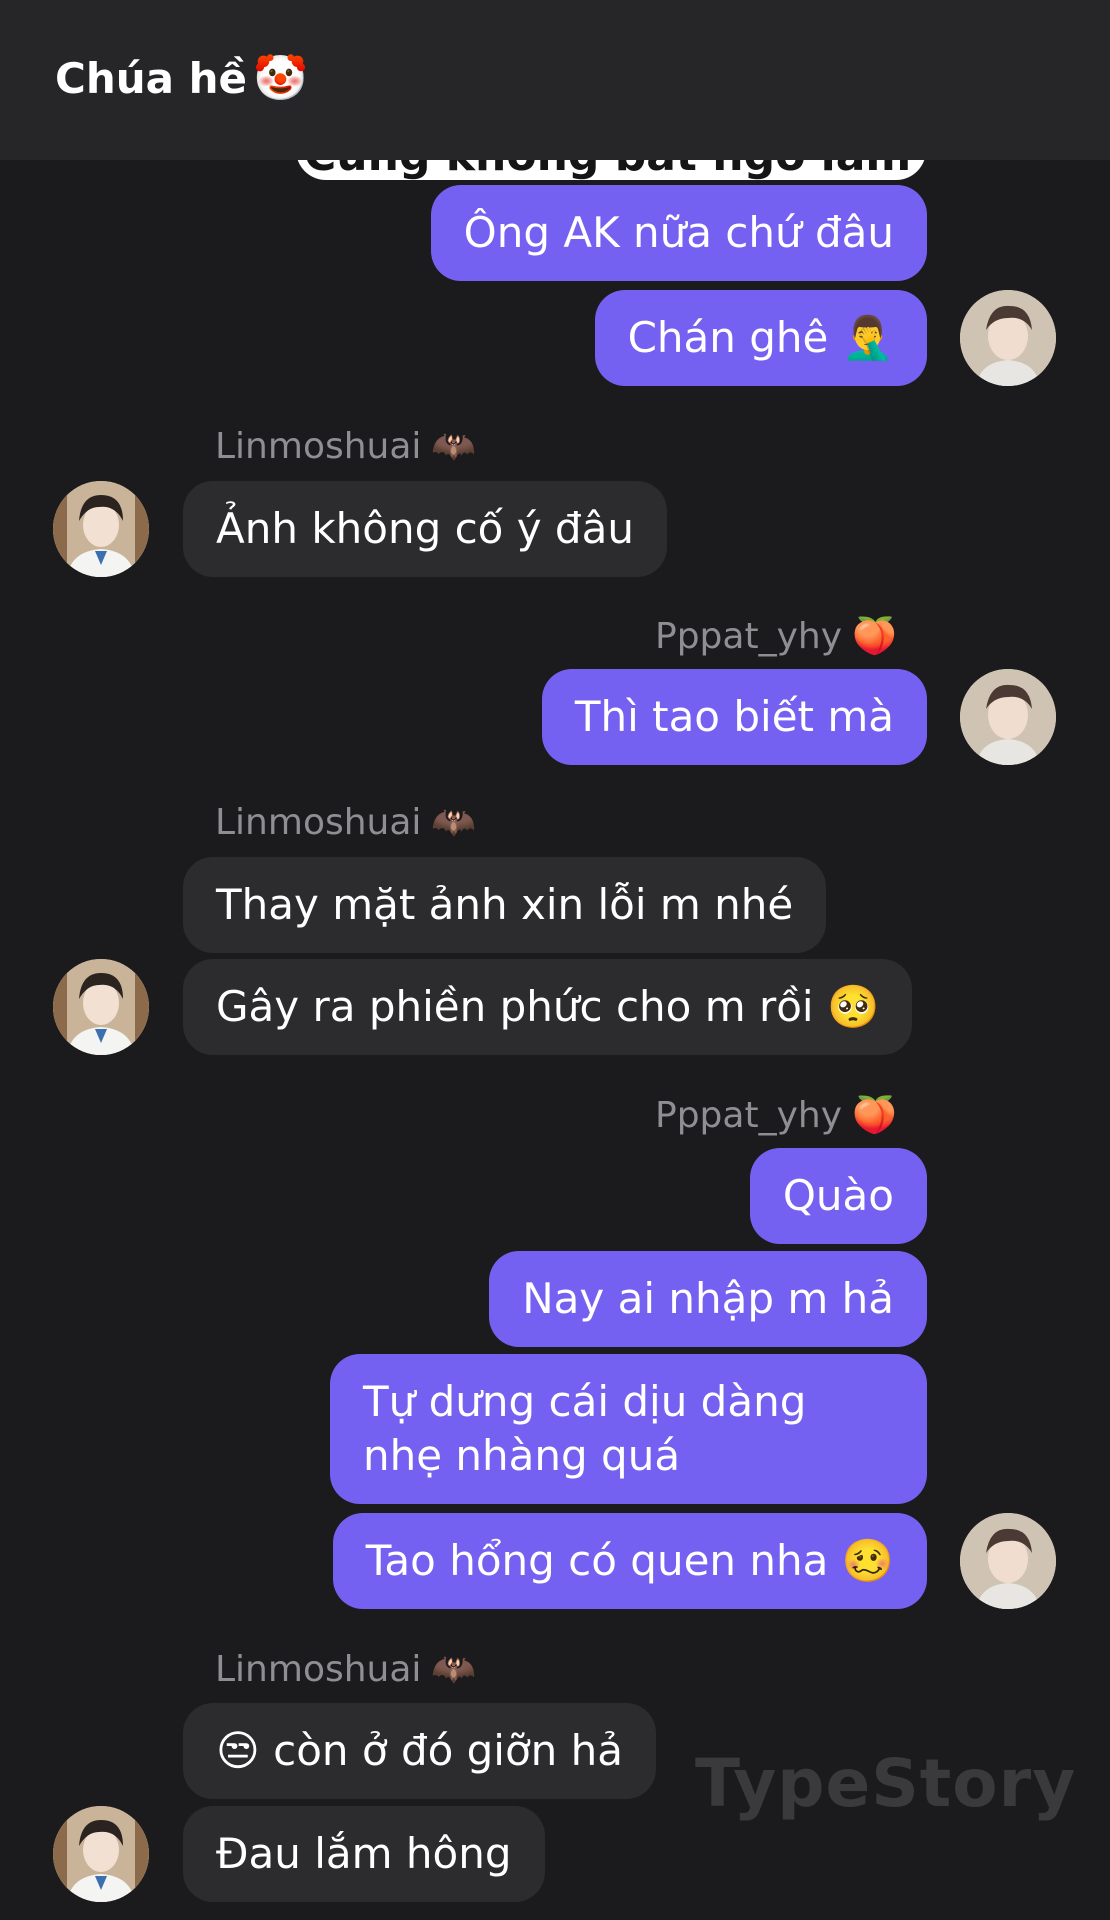 Image resolution: width=1110 pixels, height=1920 pixels. I want to click on message-bubble-outgoing: Tự dưng cái dịu dàng nhẹ nhàng quá, so click(628, 1429).